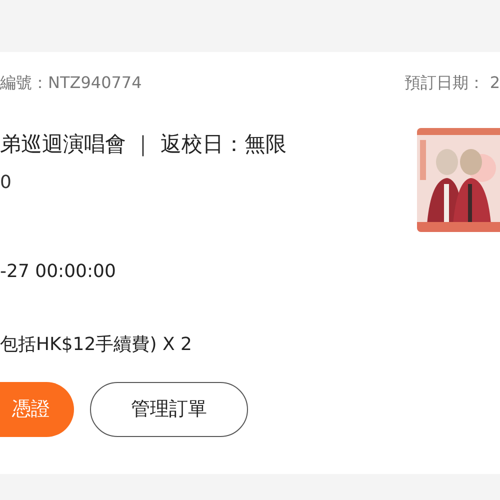 Image resolution: width=500 pixels, height=500 pixels. Describe the element at coordinates (96, 345) in the screenshot. I see `ticket-price: 包括HK$12手續費) X 2` at that location.